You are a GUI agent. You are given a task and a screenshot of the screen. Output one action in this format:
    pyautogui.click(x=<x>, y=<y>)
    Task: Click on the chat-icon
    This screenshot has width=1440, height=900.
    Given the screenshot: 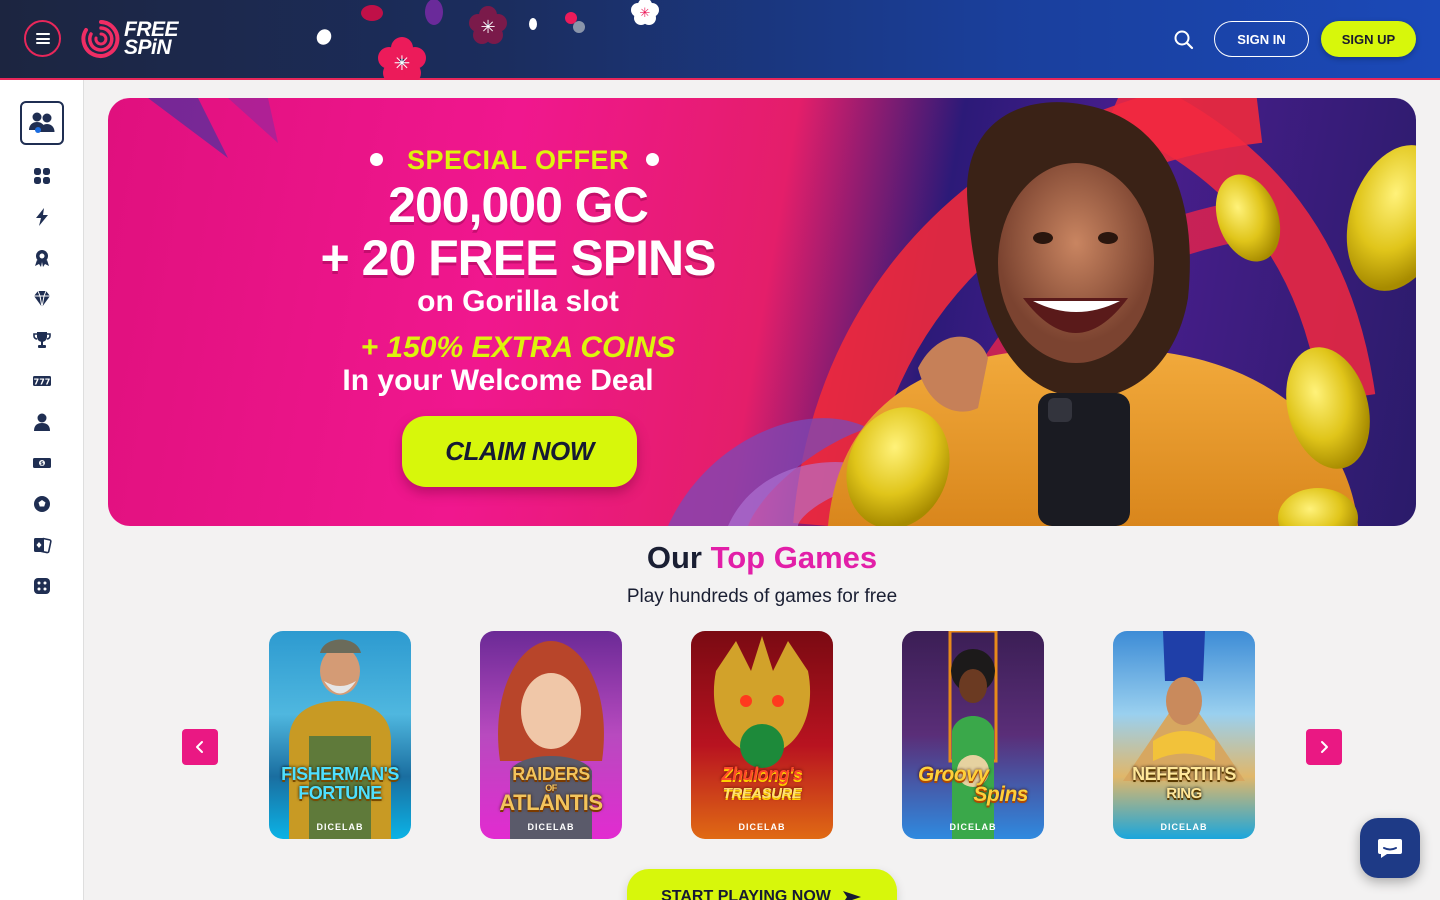 What is the action you would take?
    pyautogui.click(x=1390, y=848)
    